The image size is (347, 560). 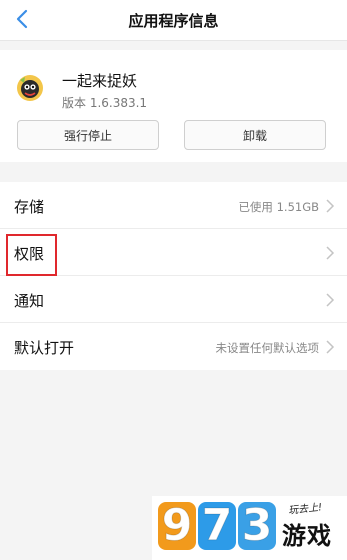 What do you see at coordinates (88, 135) in the screenshot?
I see `force-stop-button: 强行停止` at bounding box center [88, 135].